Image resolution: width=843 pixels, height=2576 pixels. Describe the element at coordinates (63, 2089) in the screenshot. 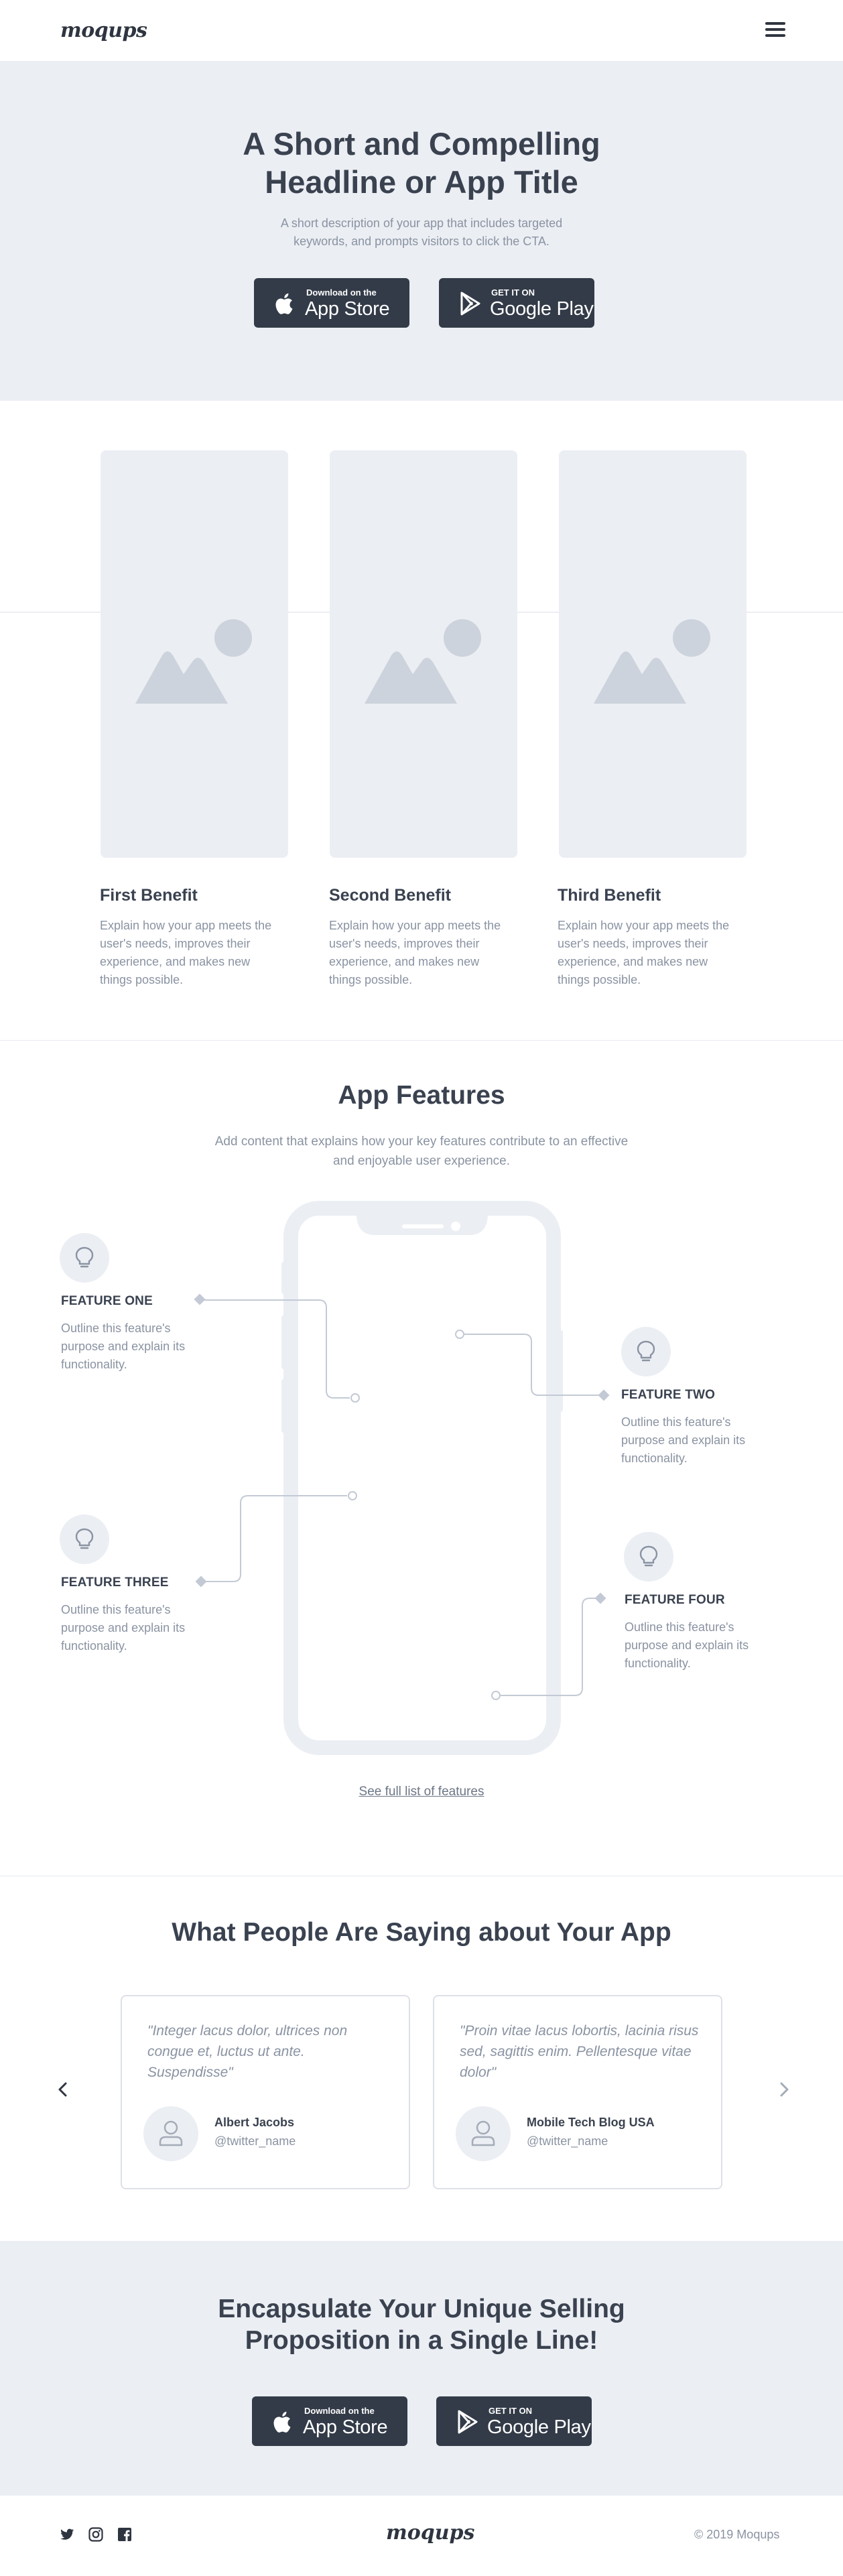

I see `chevron-left-icon` at that location.